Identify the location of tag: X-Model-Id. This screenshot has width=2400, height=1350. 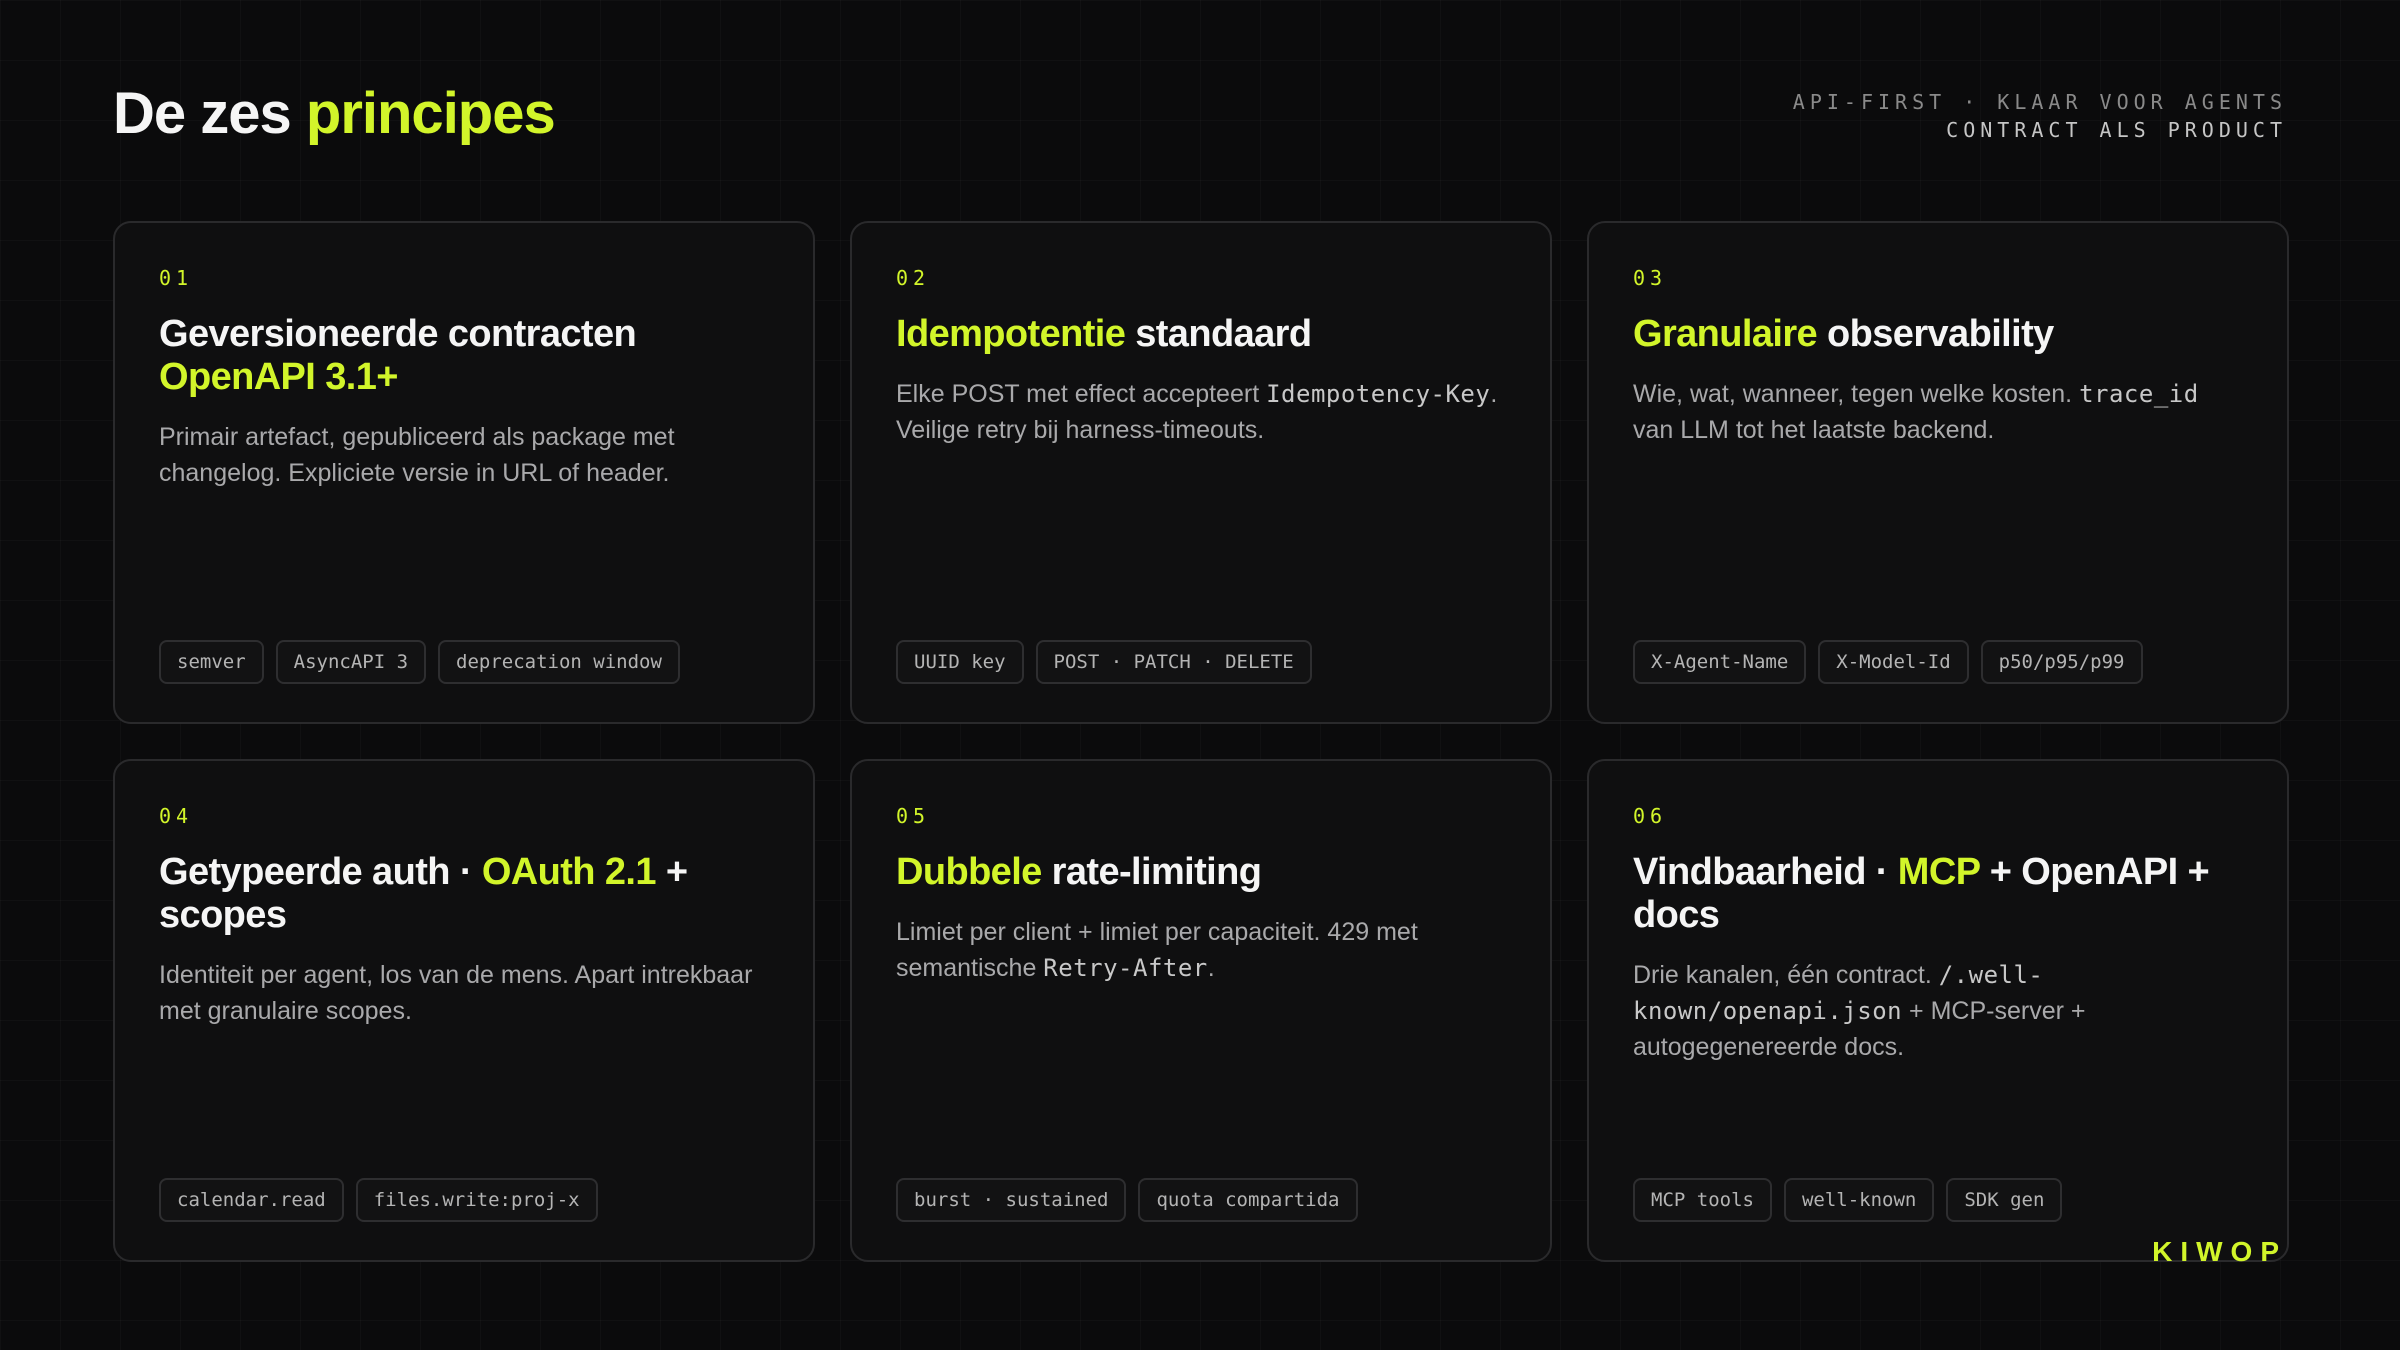
(1893, 662).